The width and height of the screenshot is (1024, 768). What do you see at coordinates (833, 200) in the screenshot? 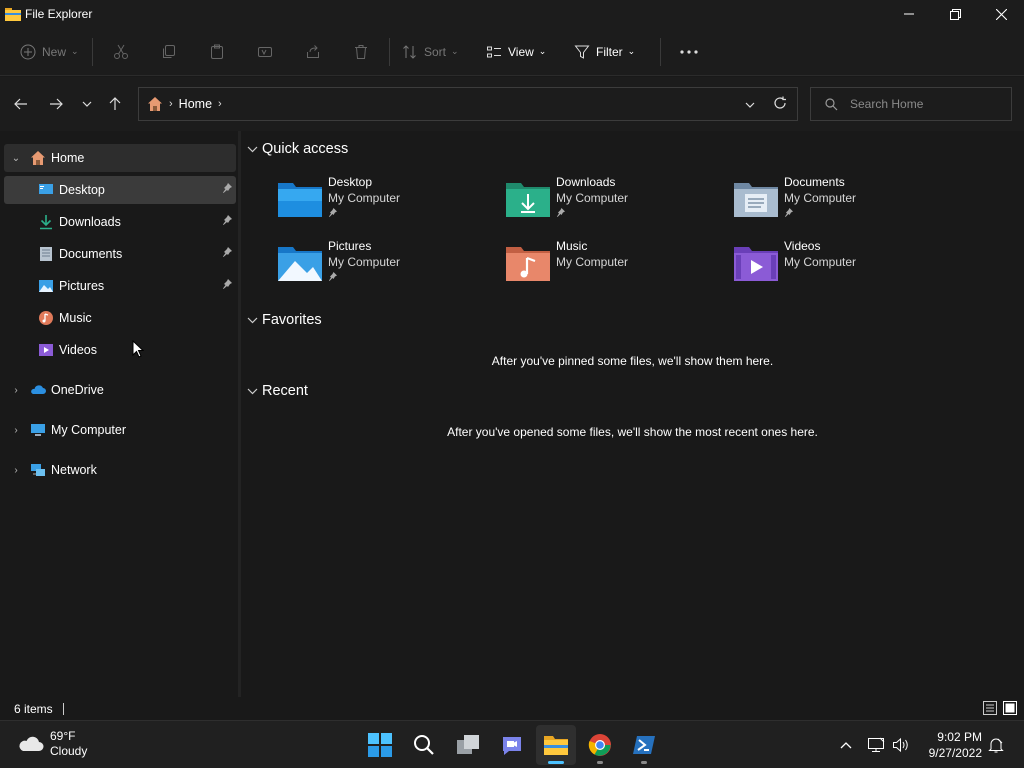
I see `quick-access-item-documents: Documents My Computer` at bounding box center [833, 200].